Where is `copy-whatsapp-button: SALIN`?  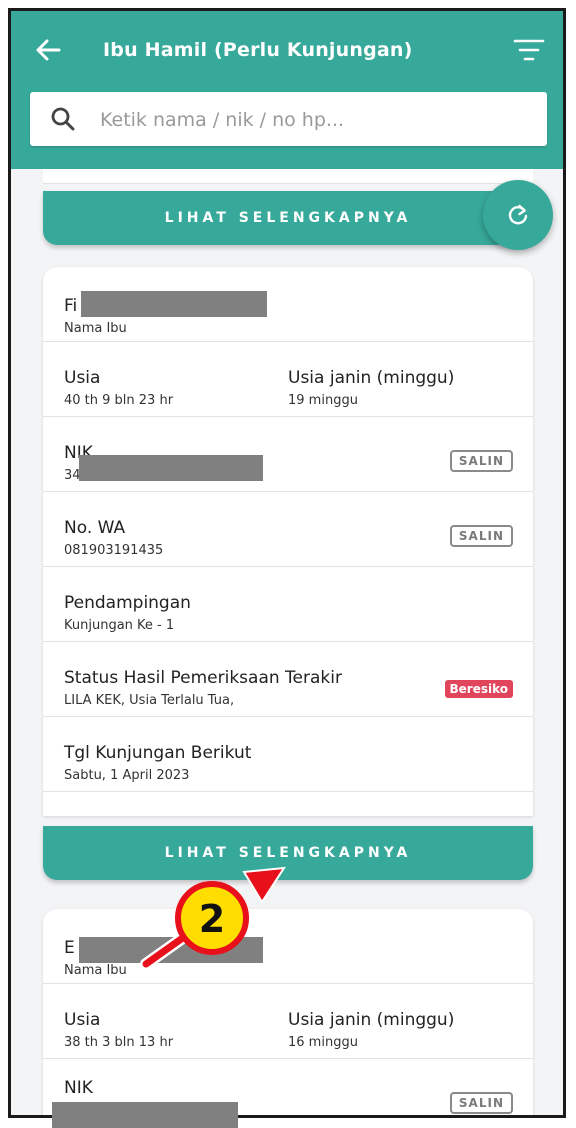
copy-whatsapp-button: SALIN is located at coordinates (481, 536).